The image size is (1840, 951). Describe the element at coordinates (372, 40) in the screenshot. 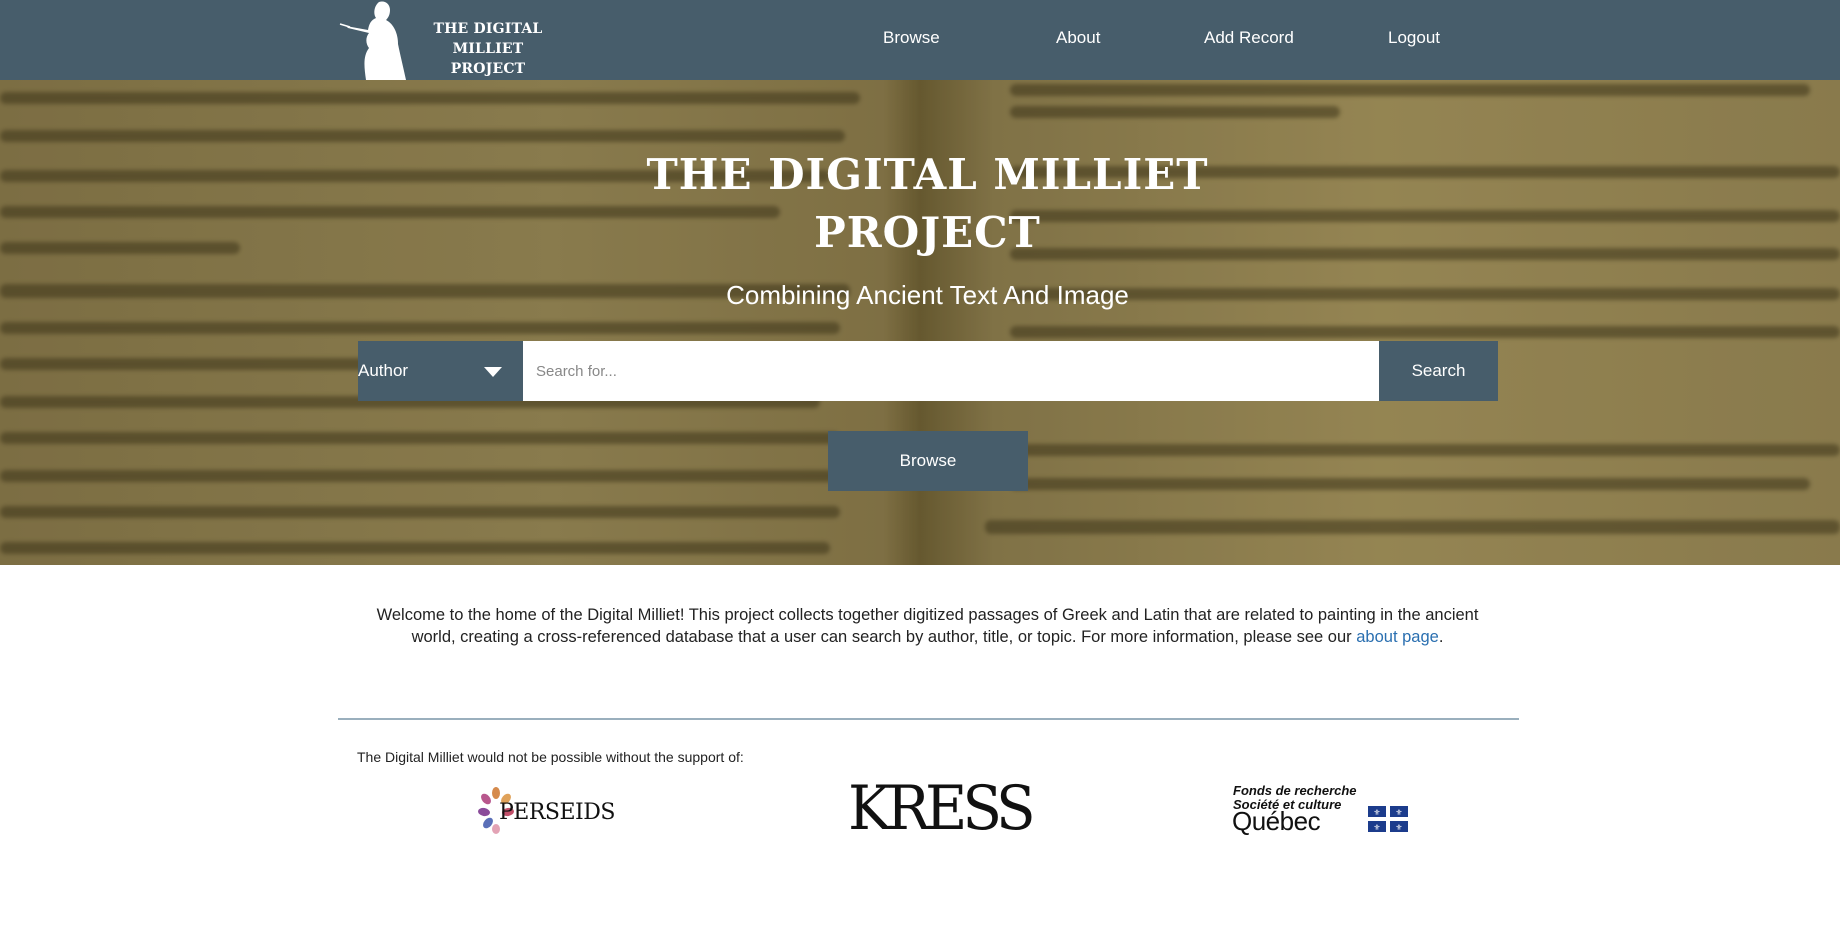

I see `milliet-silhouette-icon` at that location.